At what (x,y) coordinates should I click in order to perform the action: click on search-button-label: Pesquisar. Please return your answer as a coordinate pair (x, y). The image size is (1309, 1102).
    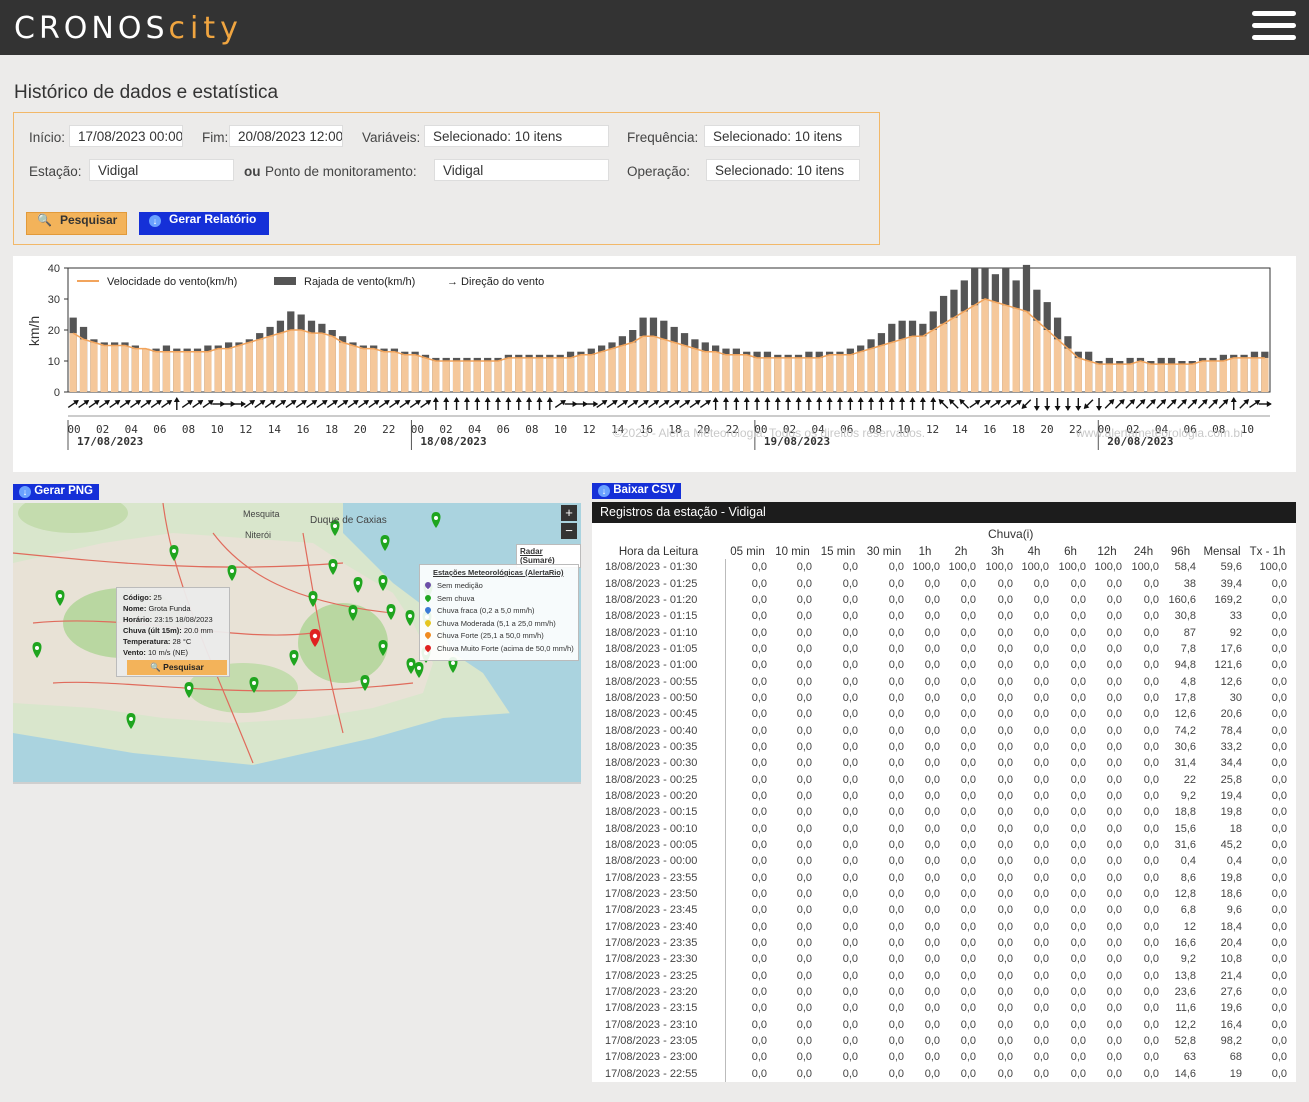
    Looking at the image, I should click on (88, 220).